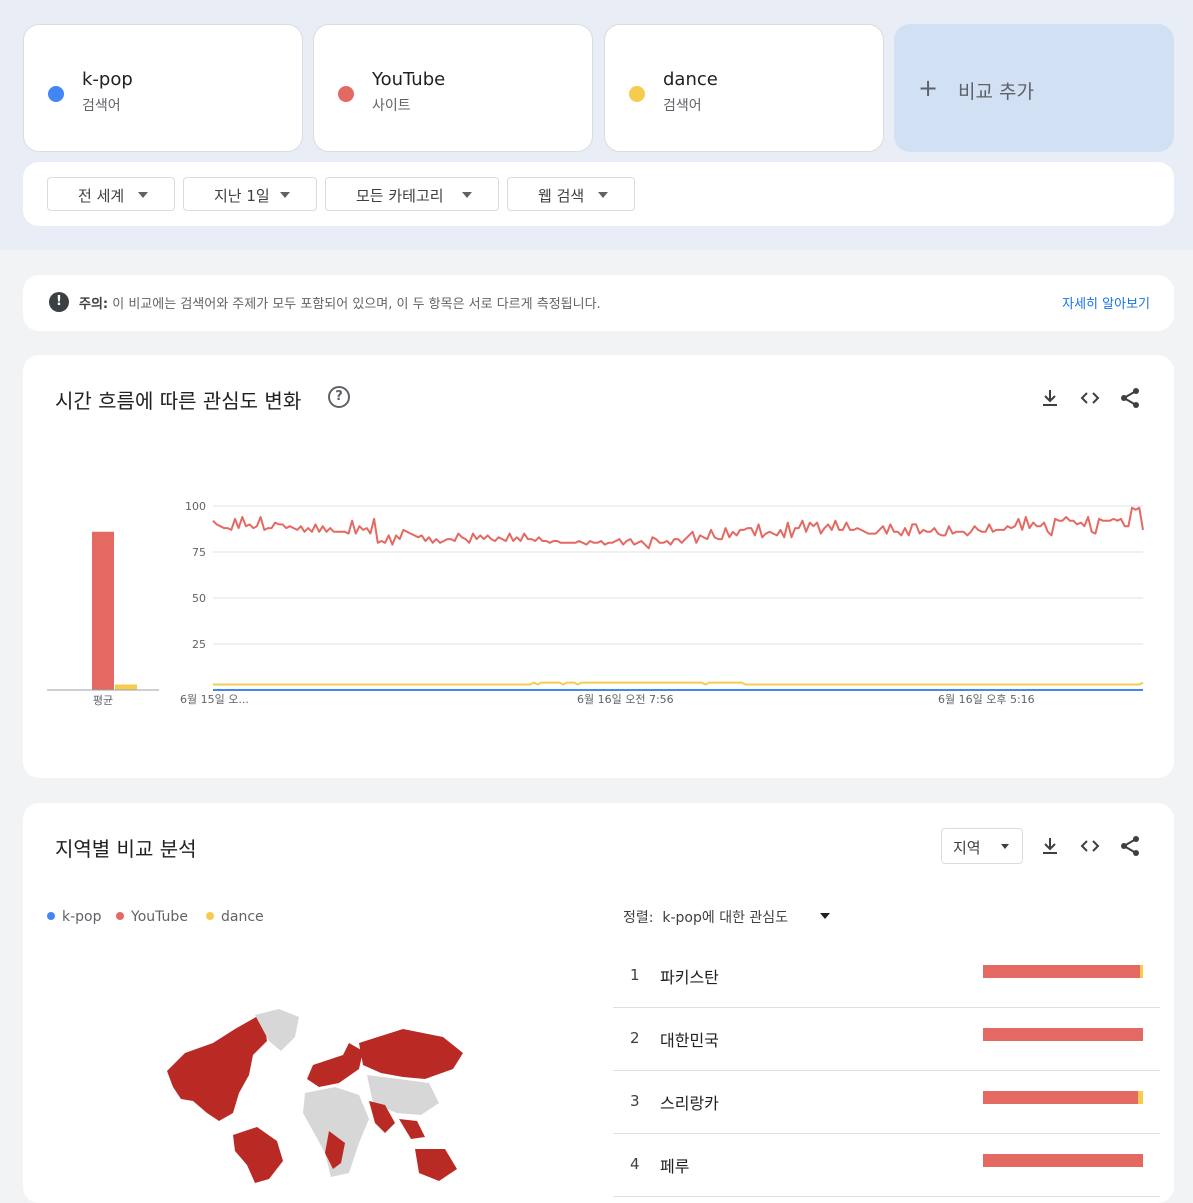  What do you see at coordinates (258, 1155) in the screenshot?
I see `map-south-america` at bounding box center [258, 1155].